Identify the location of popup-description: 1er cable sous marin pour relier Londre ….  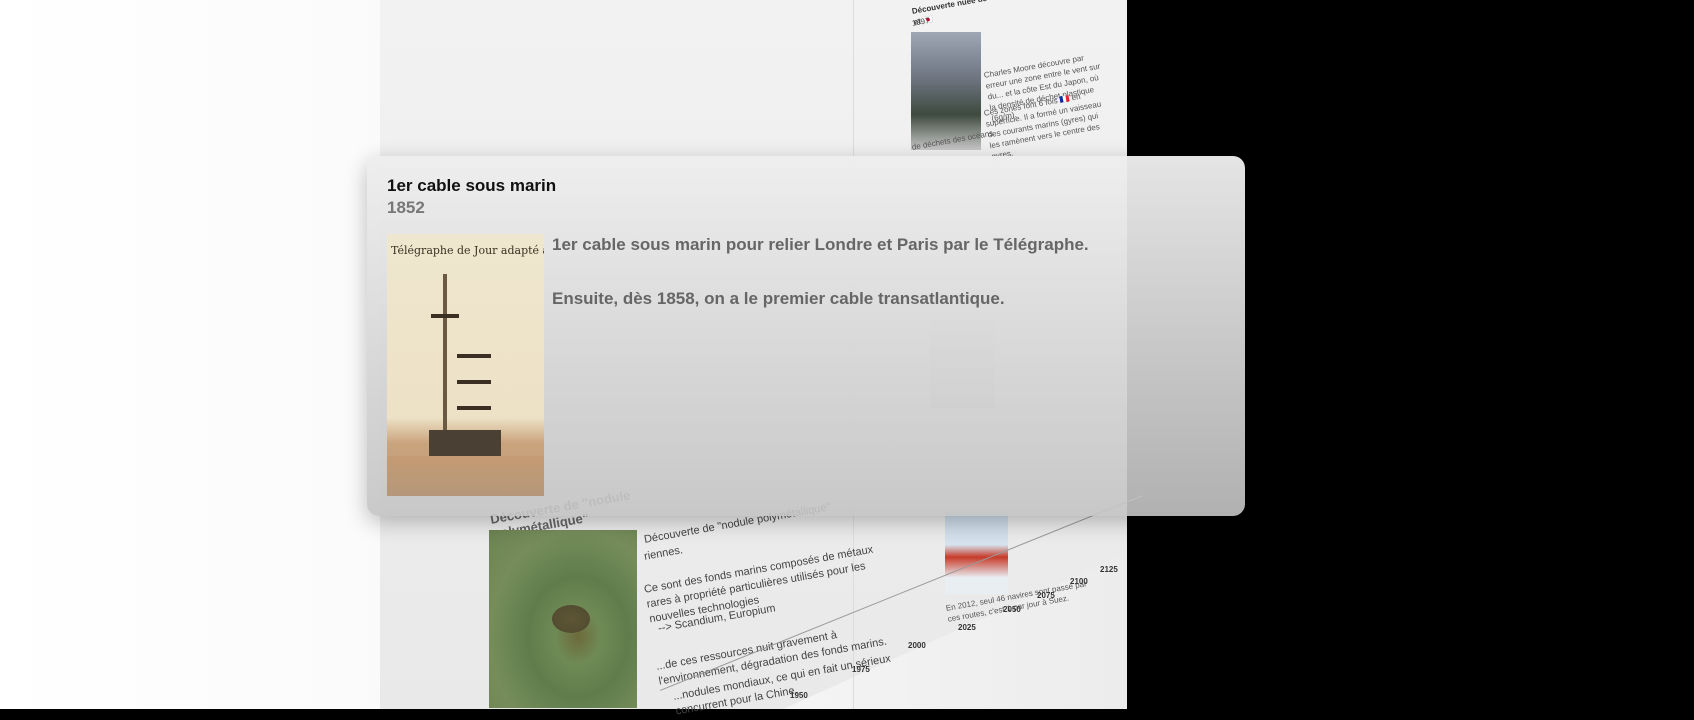
(820, 244).